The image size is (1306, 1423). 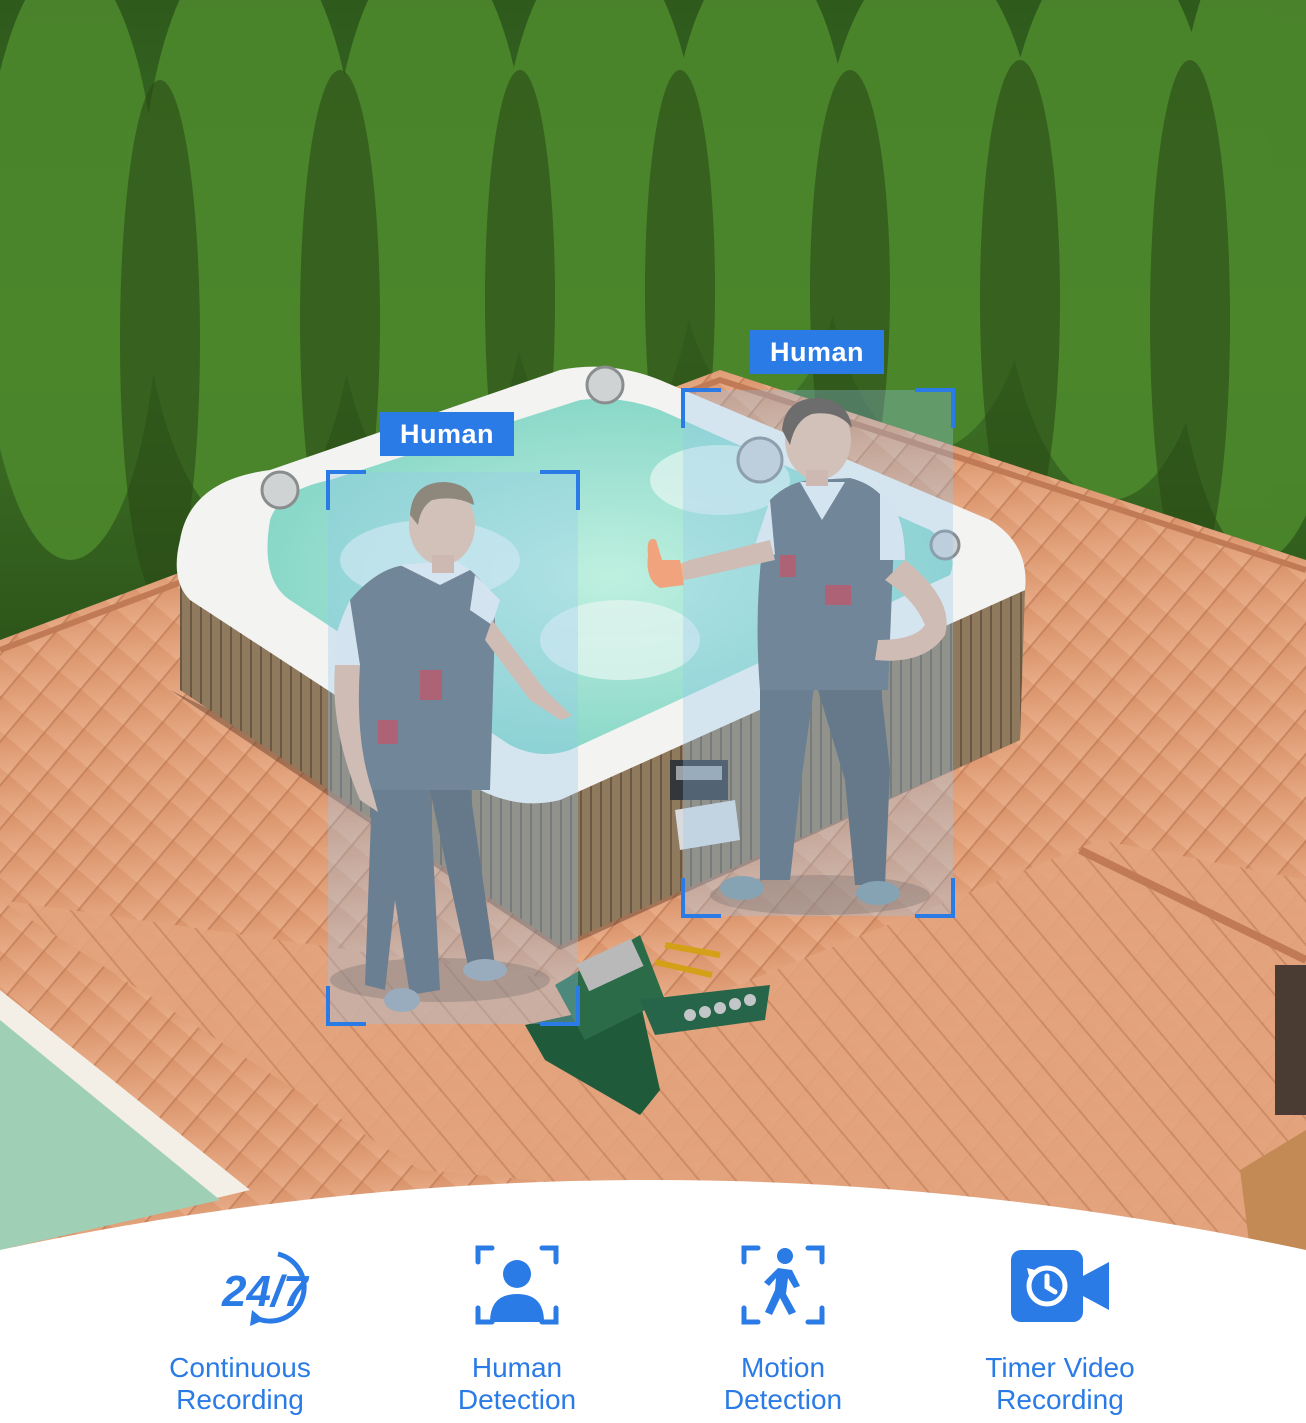 I want to click on feature-label-line1: Continuous, so click(x=240, y=1367).